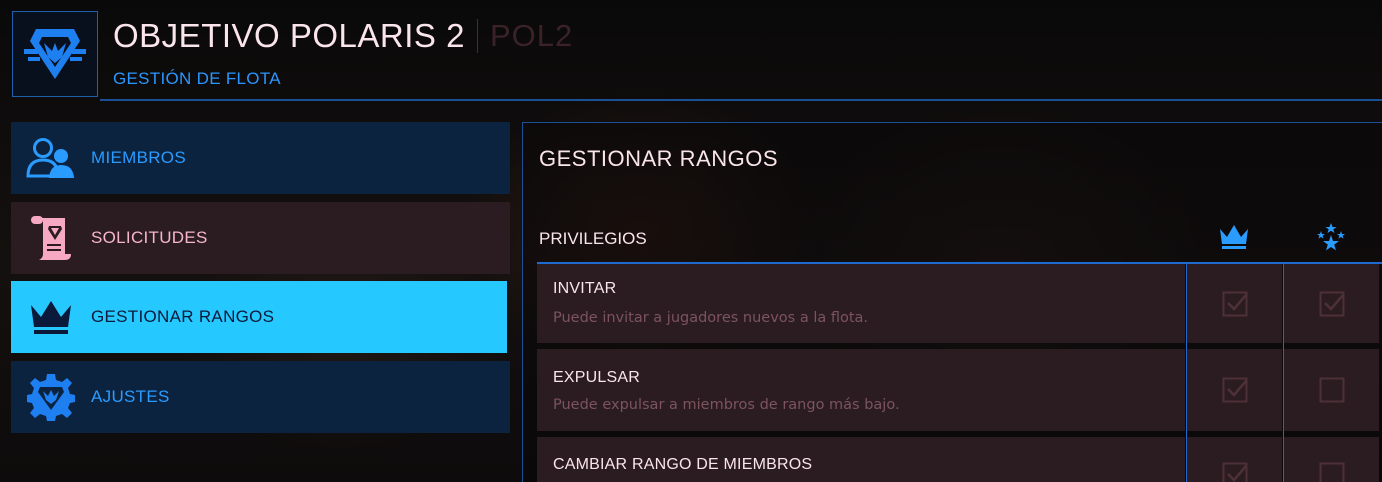 The width and height of the screenshot is (1382, 482). What do you see at coordinates (130, 396) in the screenshot?
I see `sidebar-item-label: AJUSTES` at bounding box center [130, 396].